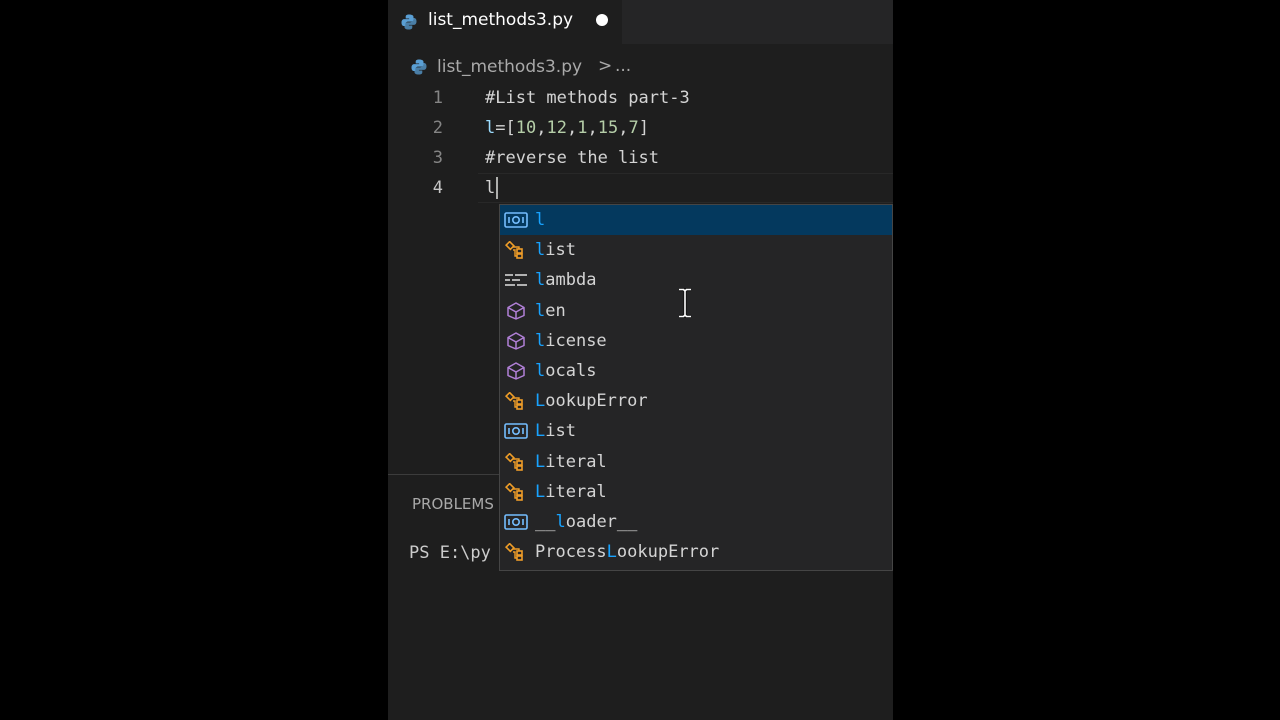 The height and width of the screenshot is (720, 1280). What do you see at coordinates (576, 340) in the screenshot?
I see `suggestion-rest: icense` at bounding box center [576, 340].